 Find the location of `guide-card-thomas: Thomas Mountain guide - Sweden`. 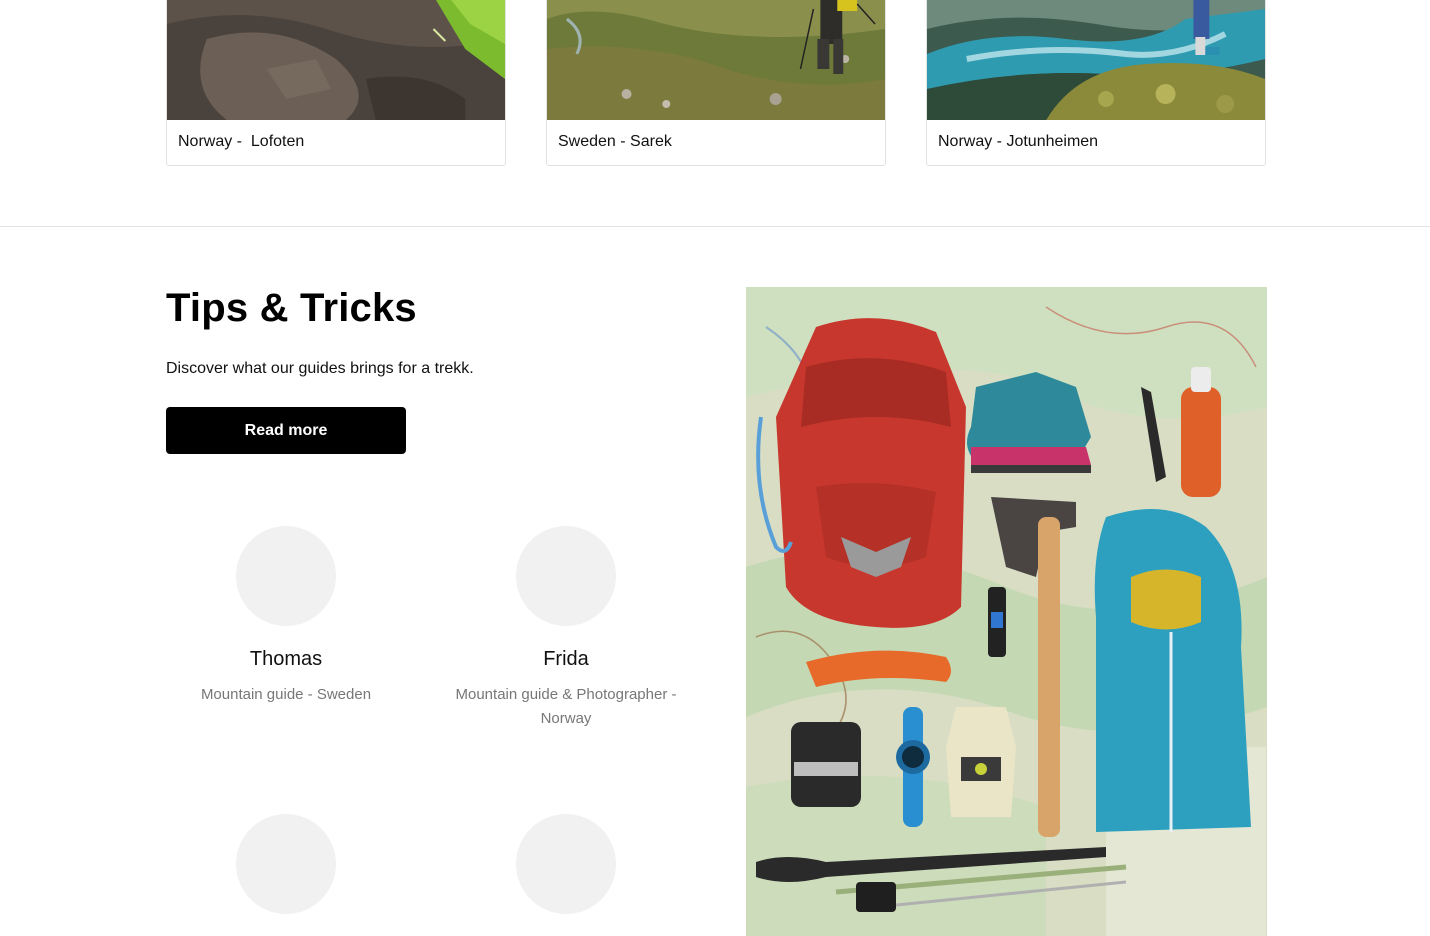

guide-card-thomas: Thomas Mountain guide - Sweden is located at coordinates (286, 616).